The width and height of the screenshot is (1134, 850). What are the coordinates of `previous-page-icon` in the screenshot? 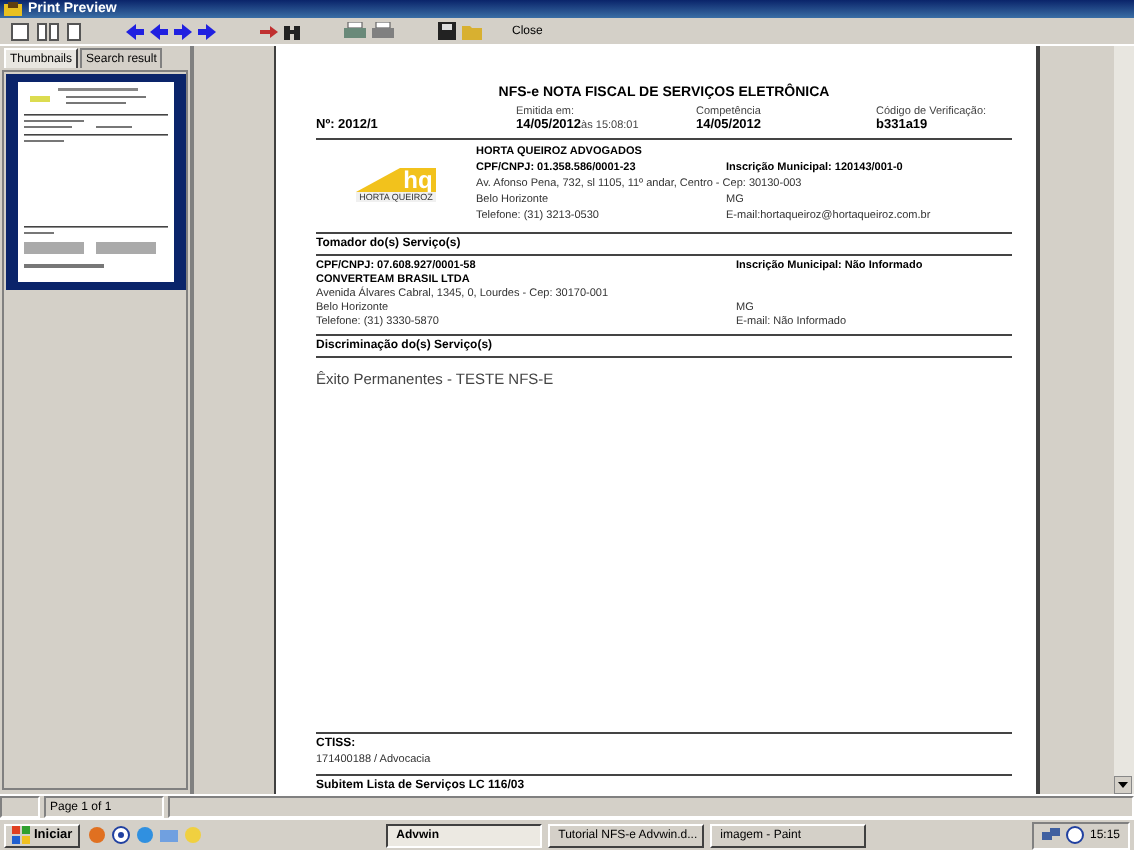 It's located at (159, 31).